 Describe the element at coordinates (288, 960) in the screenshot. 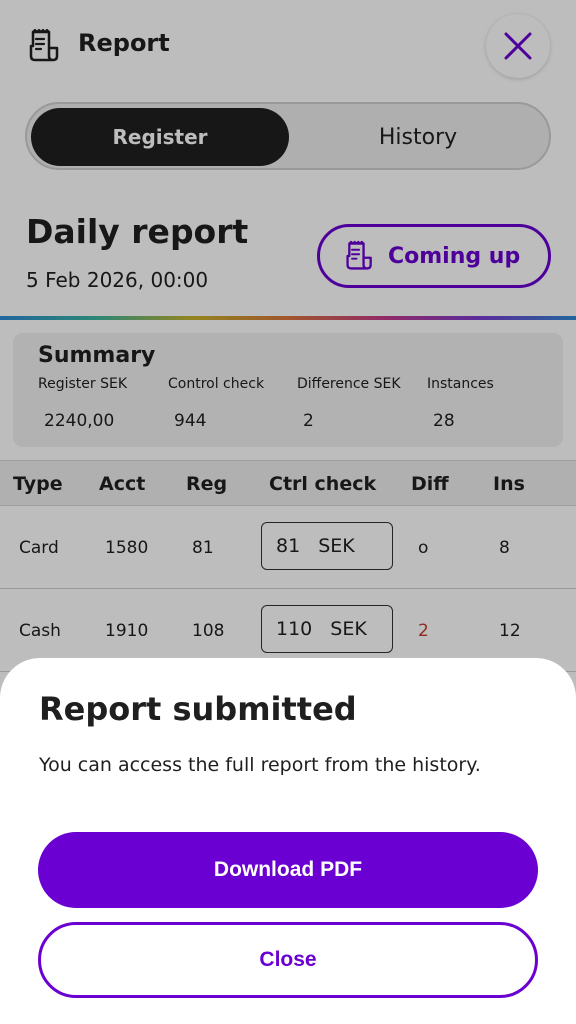

I see `close-button: Close` at that location.